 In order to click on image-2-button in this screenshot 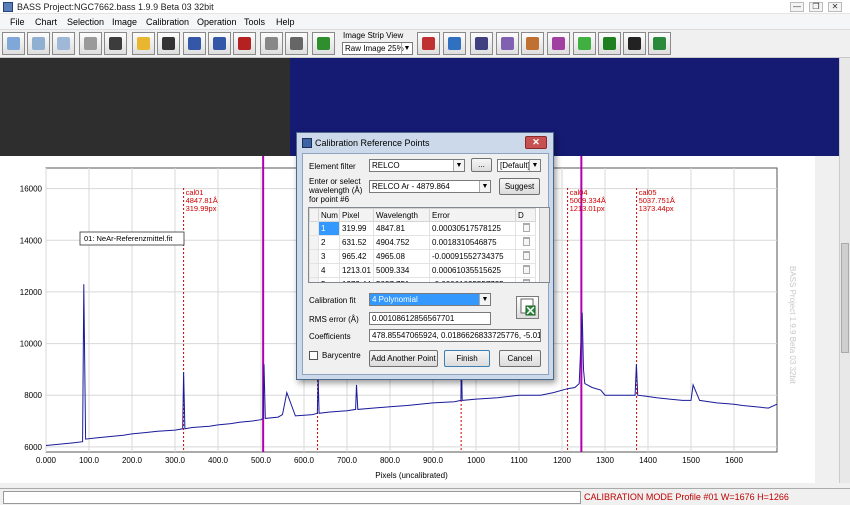, I will do `click(38, 43)`.